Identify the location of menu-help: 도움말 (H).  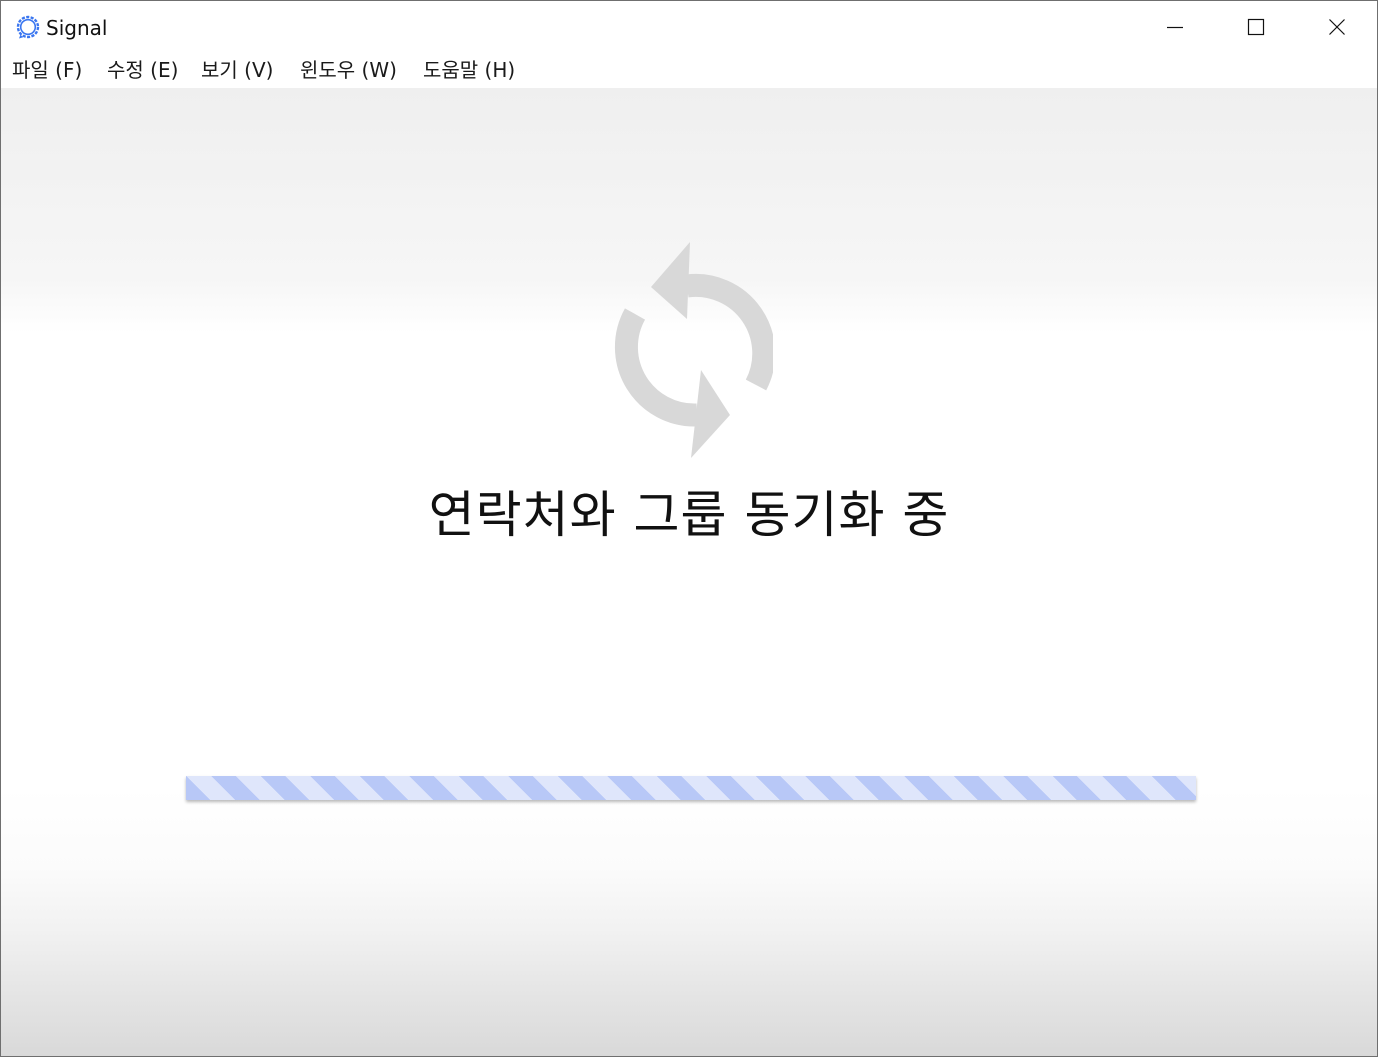
(469, 70).